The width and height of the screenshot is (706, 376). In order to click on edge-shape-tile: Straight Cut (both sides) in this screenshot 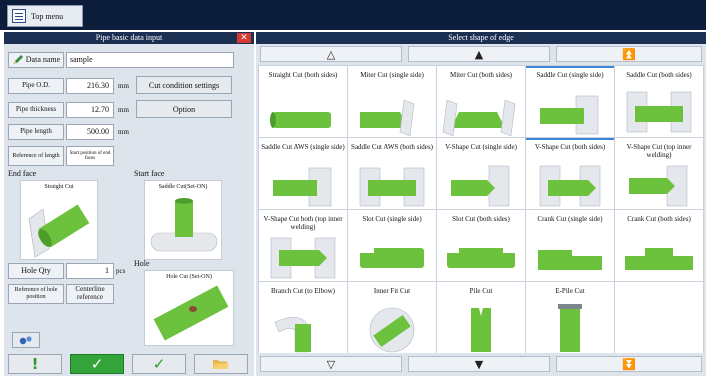, I will do `click(303, 101)`.